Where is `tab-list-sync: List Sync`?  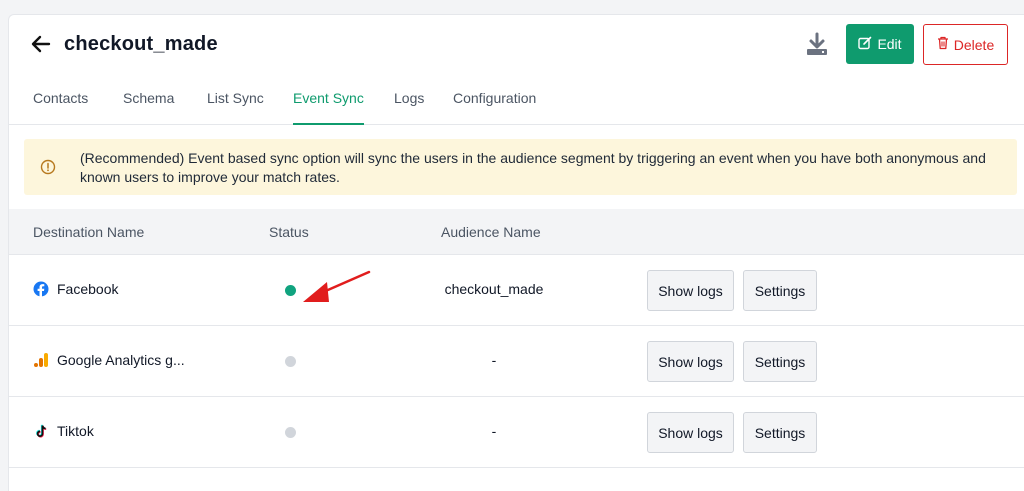 tab-list-sync: List Sync is located at coordinates (235, 107).